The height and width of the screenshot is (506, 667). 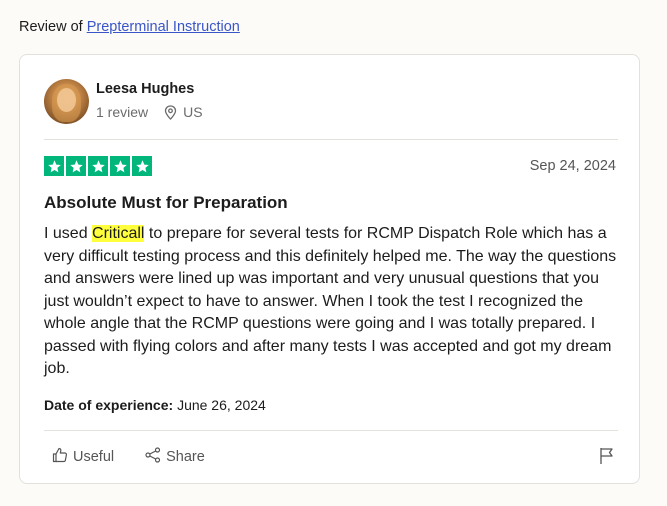 What do you see at coordinates (145, 89) in the screenshot?
I see `reviewer-name: Leesa Hughes` at bounding box center [145, 89].